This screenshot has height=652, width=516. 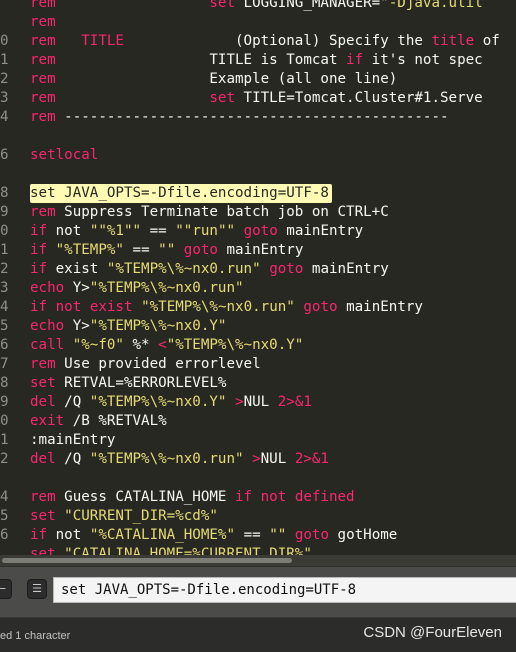 I want to click on status-bar: ed 1 character CSDN @FourEleven, so click(x=258, y=634).